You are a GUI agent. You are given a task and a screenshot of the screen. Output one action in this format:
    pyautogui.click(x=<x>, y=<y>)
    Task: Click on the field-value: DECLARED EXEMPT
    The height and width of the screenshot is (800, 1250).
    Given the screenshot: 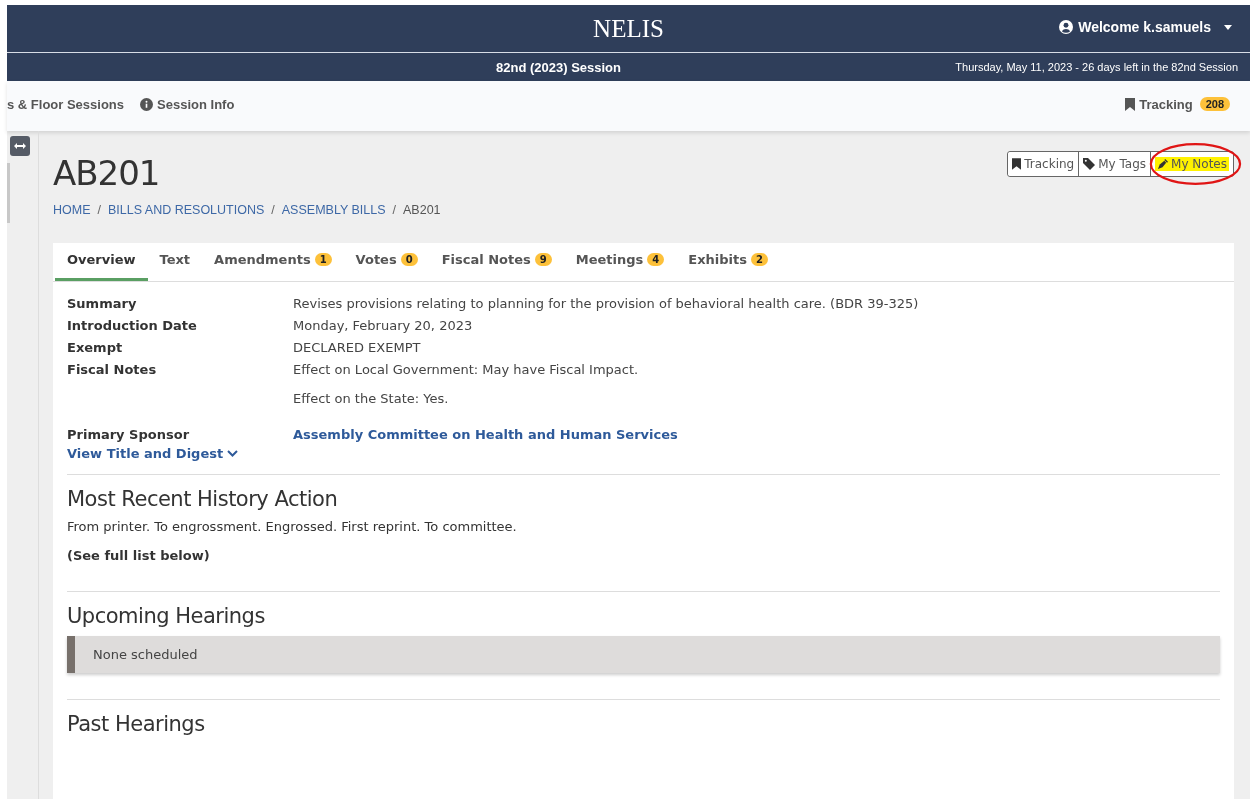 What is the action you would take?
    pyautogui.click(x=357, y=347)
    